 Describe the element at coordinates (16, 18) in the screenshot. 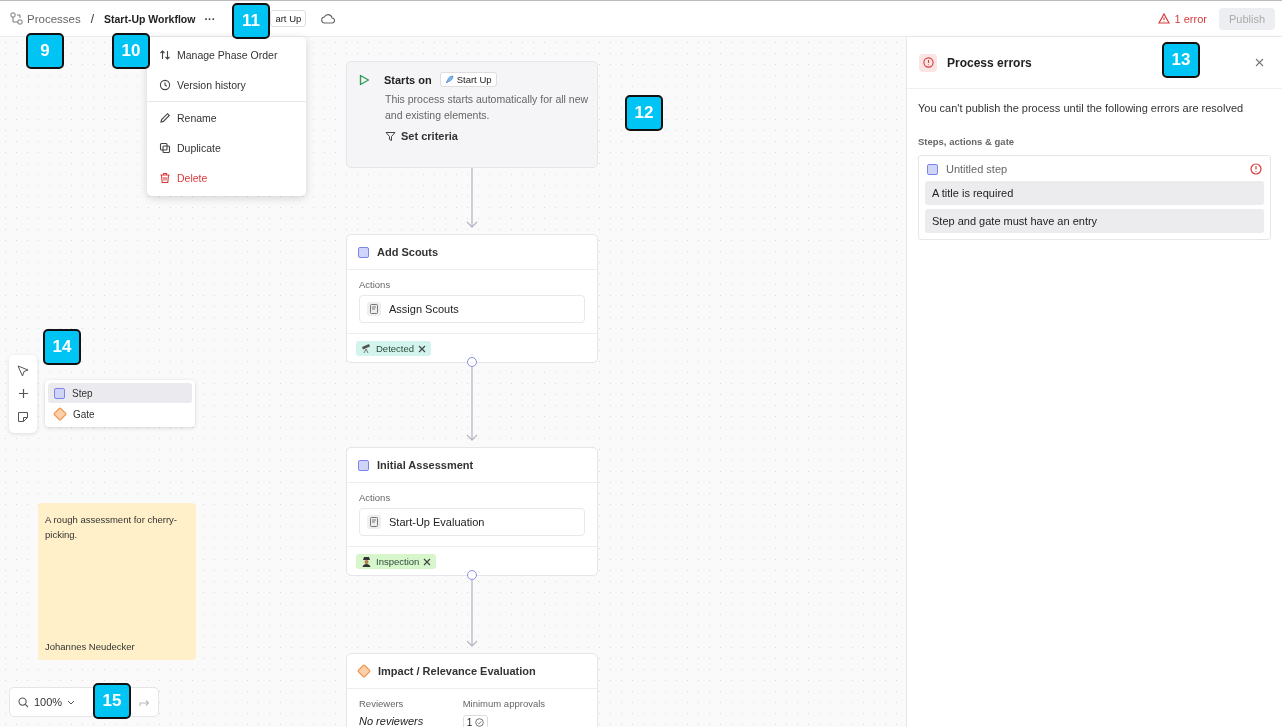

I see `processes-icon` at that location.